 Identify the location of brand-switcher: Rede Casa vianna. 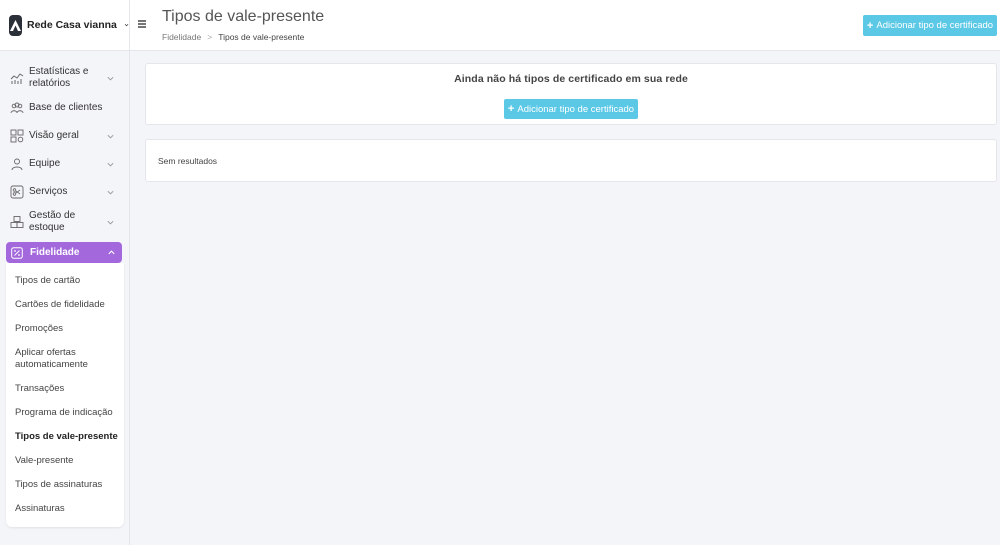
(64, 25).